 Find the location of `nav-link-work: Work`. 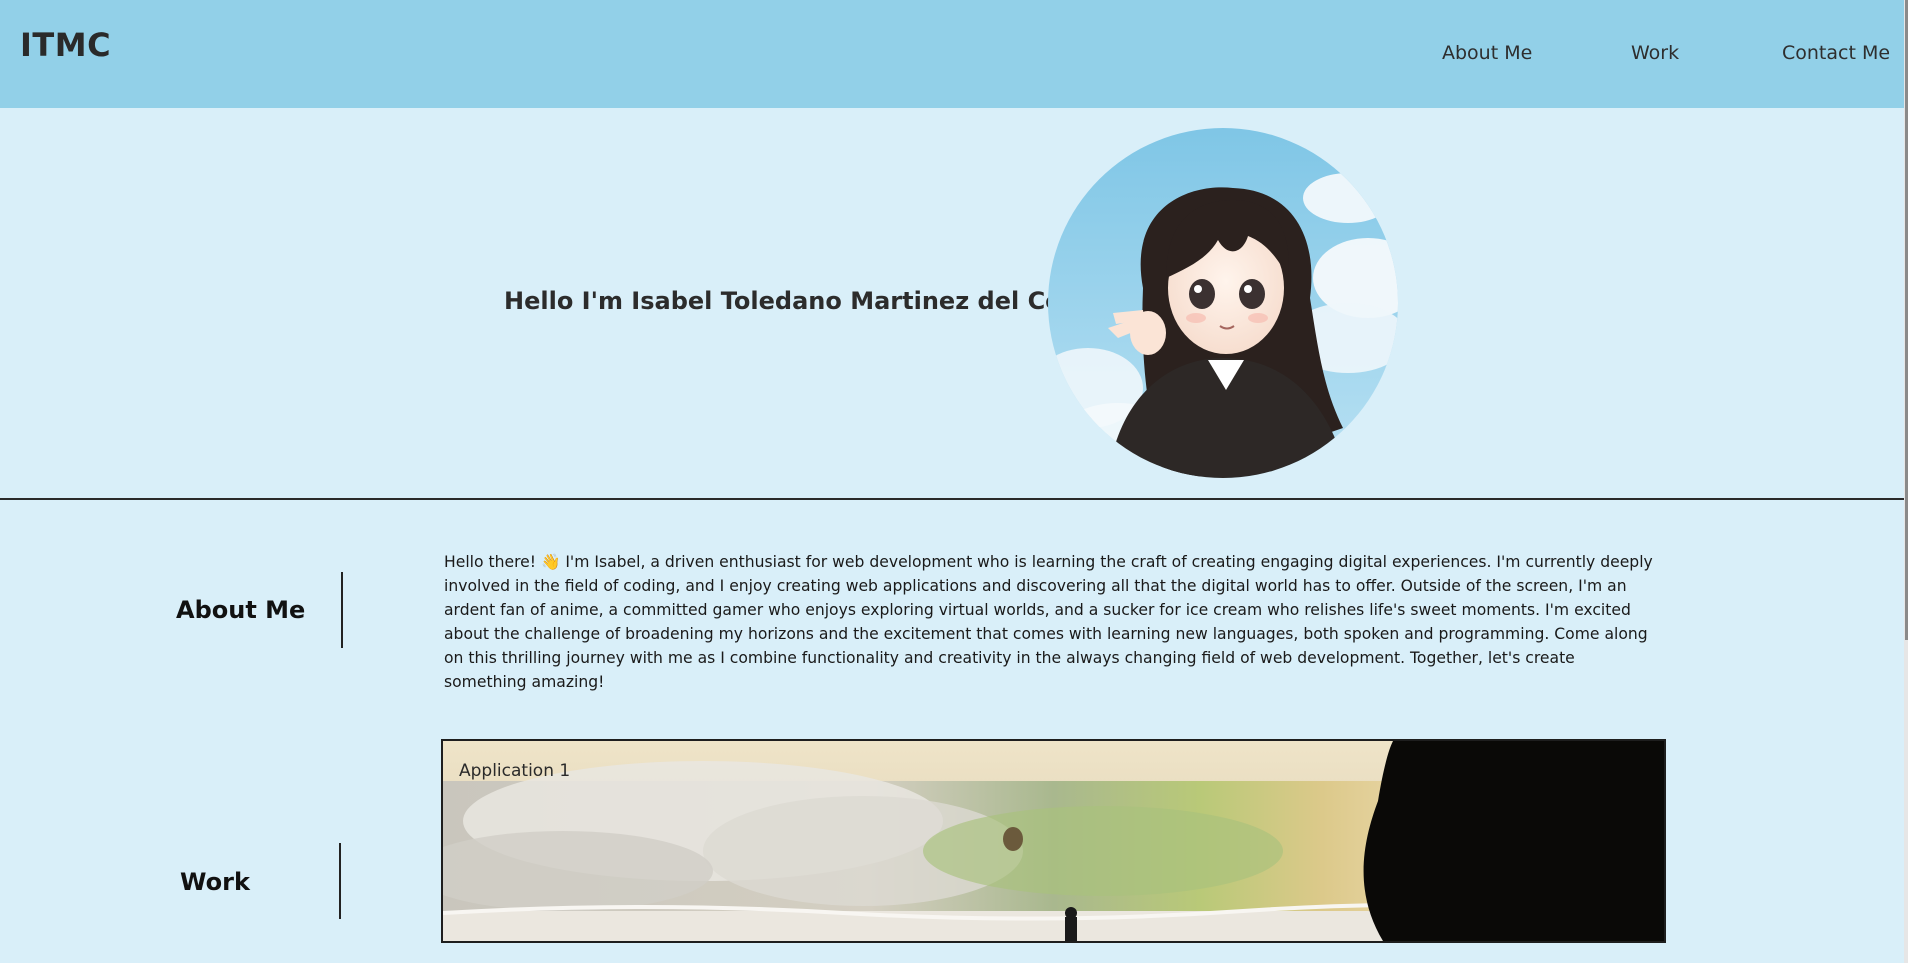

nav-link-work: Work is located at coordinates (1655, 53).